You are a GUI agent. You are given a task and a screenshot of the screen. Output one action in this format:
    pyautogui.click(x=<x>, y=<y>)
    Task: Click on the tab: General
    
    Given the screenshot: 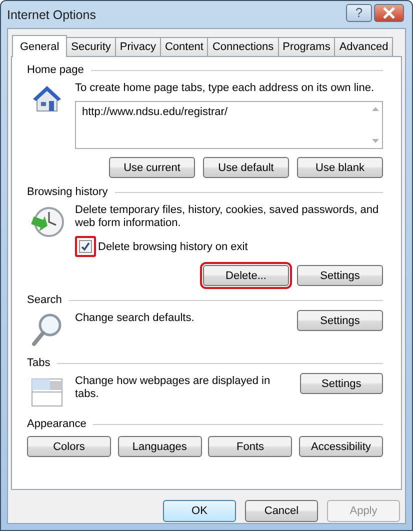 What is the action you would take?
    pyautogui.click(x=40, y=46)
    